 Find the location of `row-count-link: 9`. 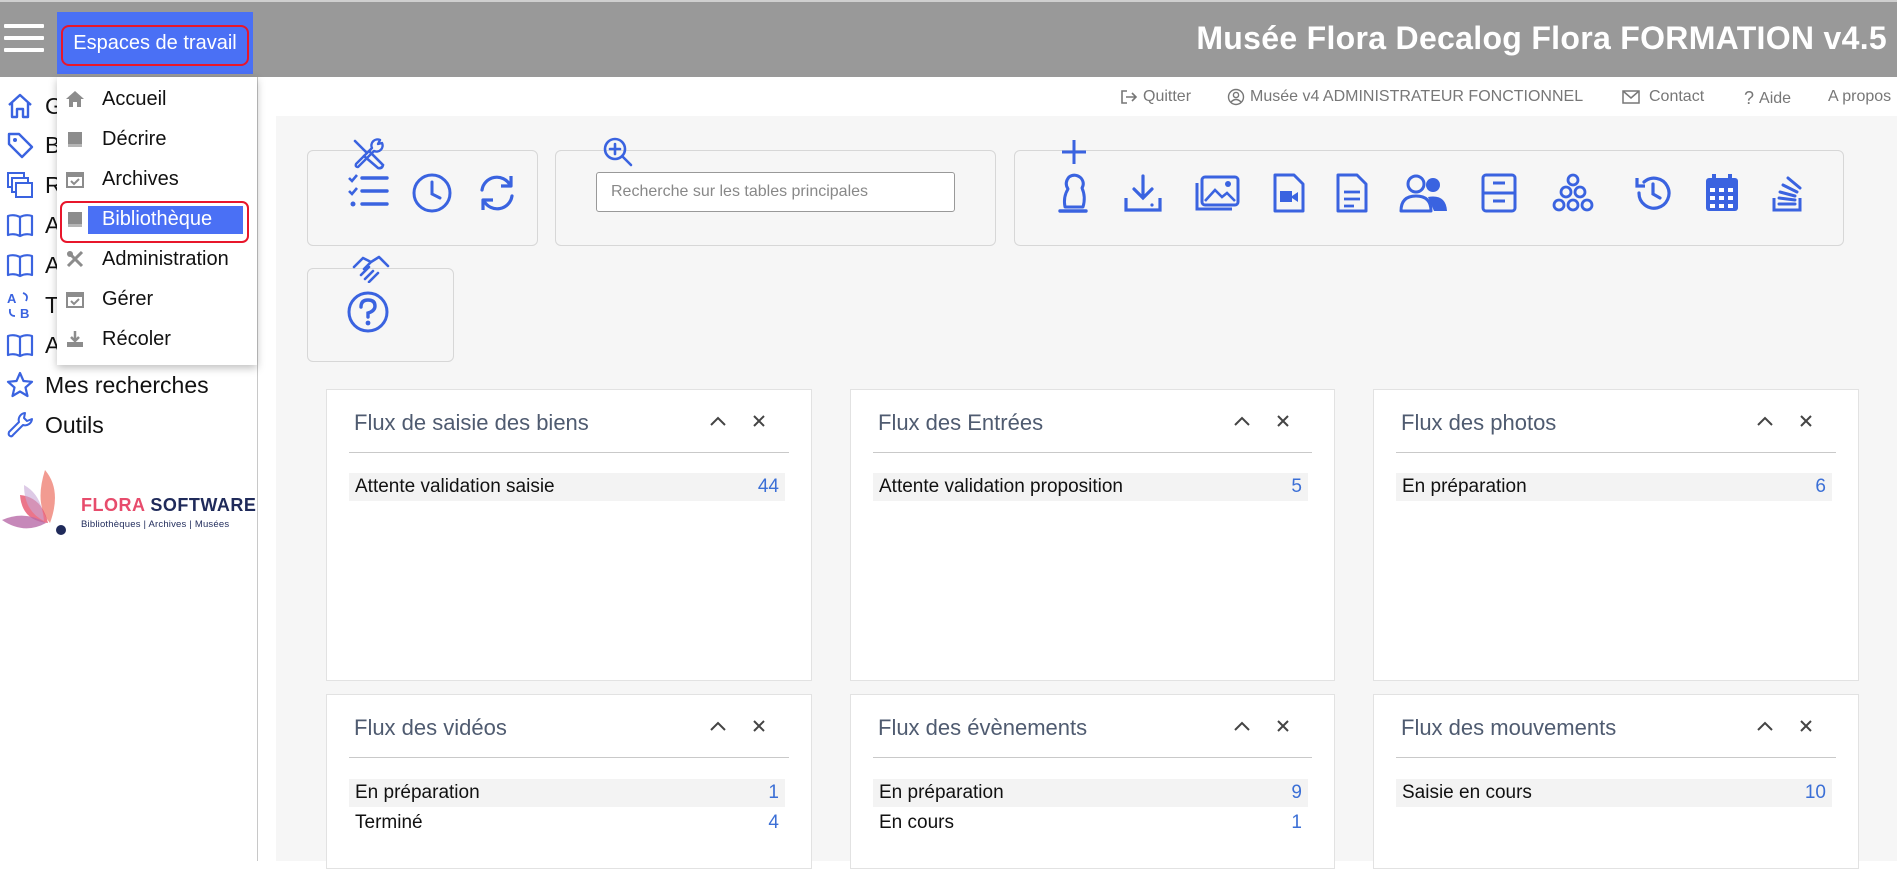

row-count-link: 9 is located at coordinates (1296, 793).